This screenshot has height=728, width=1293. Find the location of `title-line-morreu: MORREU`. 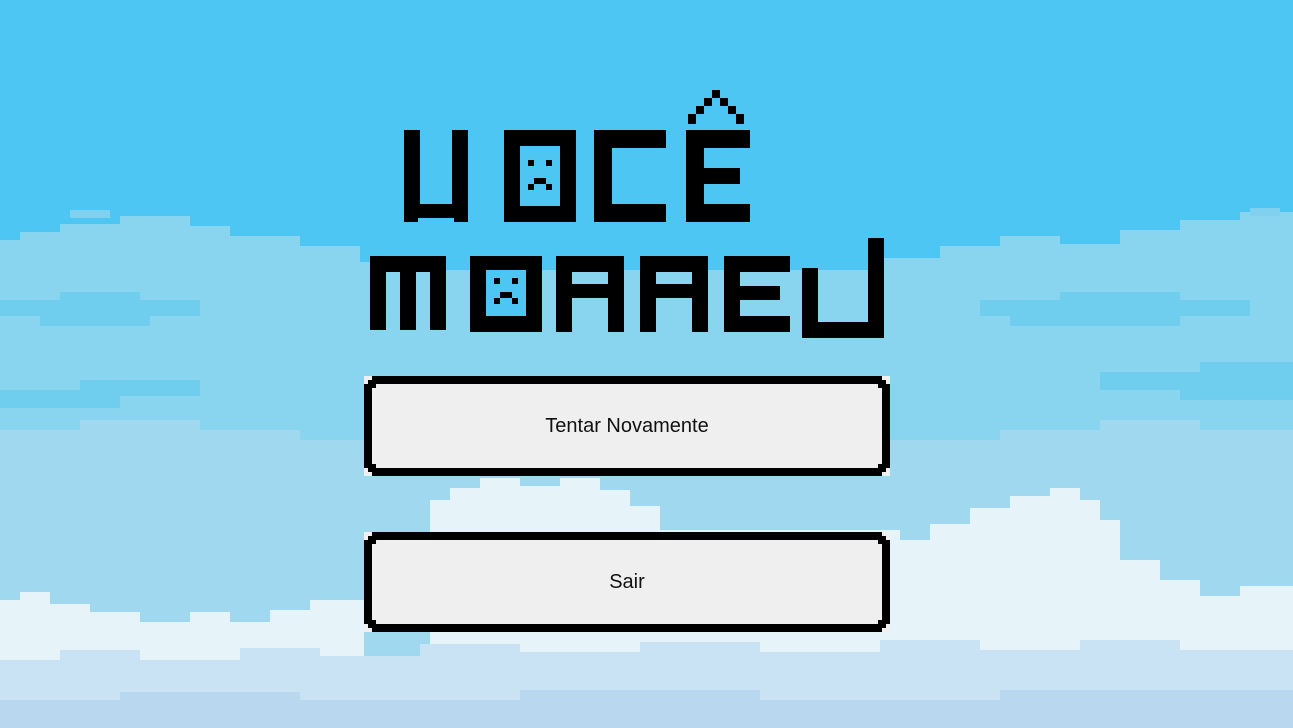

title-line-morreu: MORREU is located at coordinates (646, 290).